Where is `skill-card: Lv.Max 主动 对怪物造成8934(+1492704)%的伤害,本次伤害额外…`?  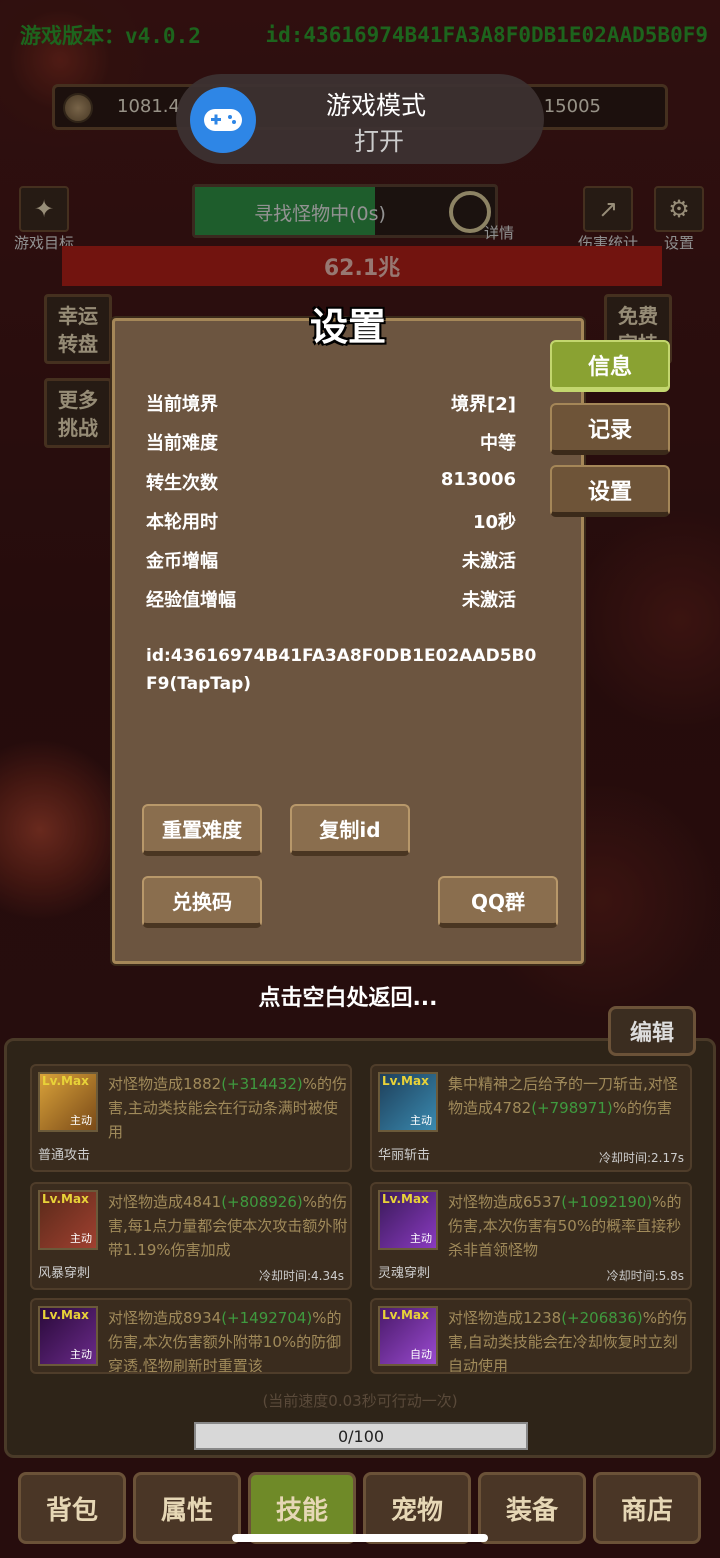 skill-card: Lv.Max 主动 对怪物造成8934(+1492704)%的伤害,本次伤害额外… is located at coordinates (191, 1336).